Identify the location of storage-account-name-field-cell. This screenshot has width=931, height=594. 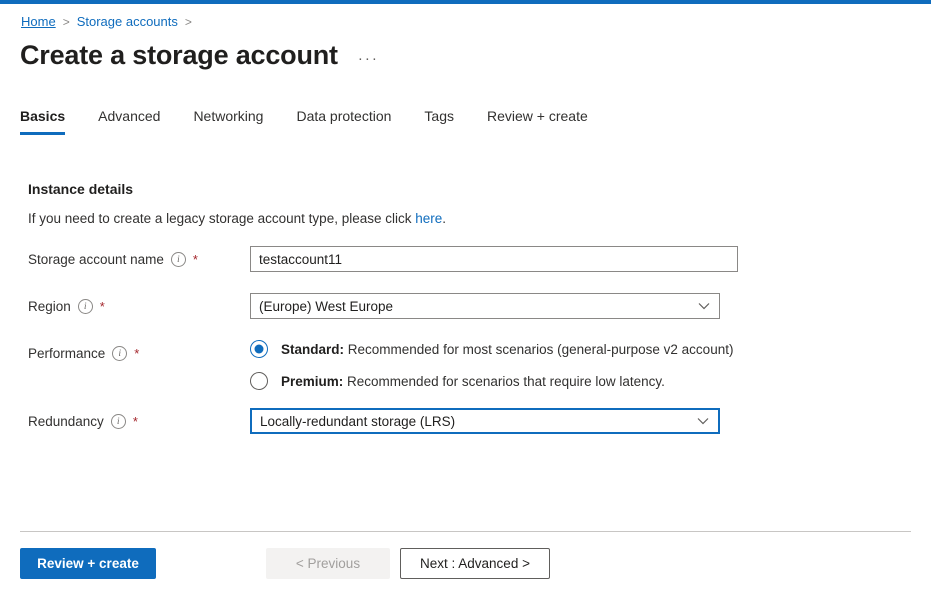
(590, 259).